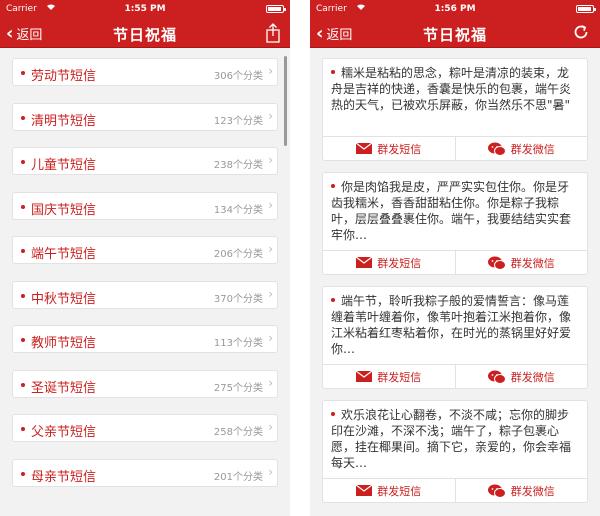  Describe the element at coordinates (145, 294) in the screenshot. I see `list-item: 中秋节短信 370个分类 ›` at that location.